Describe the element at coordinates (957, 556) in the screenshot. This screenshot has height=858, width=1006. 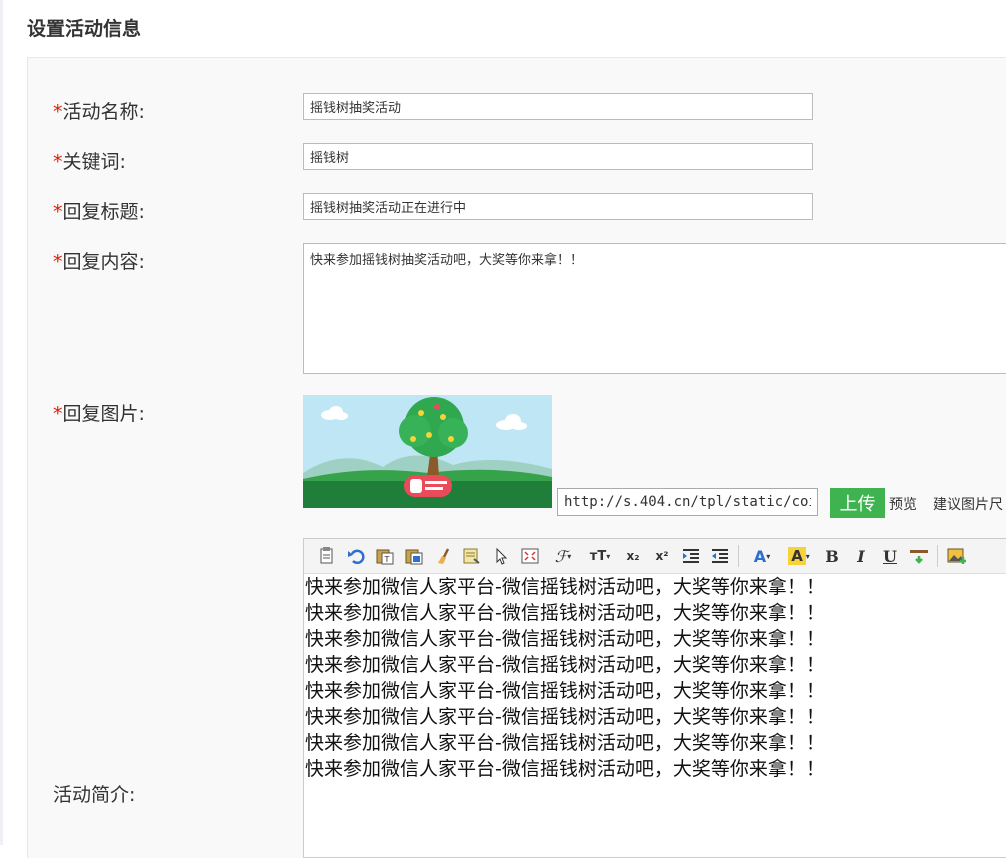
I see `insert-image-icon` at that location.